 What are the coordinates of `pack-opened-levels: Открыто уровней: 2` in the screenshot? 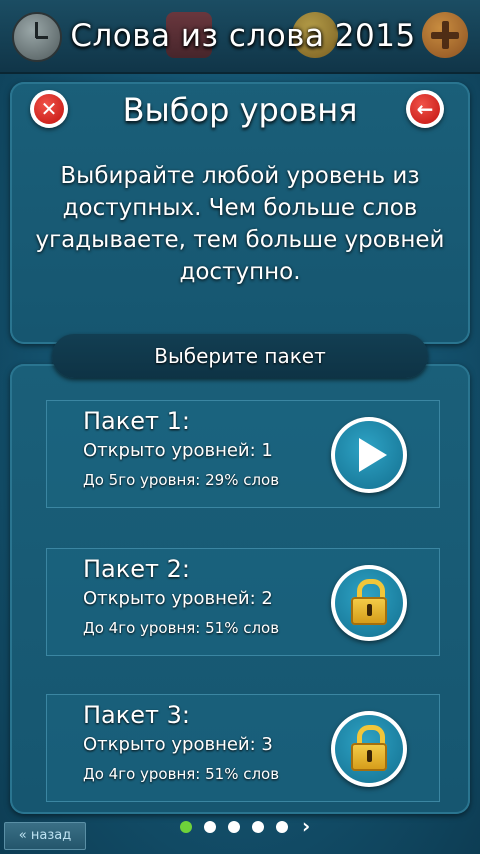 It's located at (178, 598).